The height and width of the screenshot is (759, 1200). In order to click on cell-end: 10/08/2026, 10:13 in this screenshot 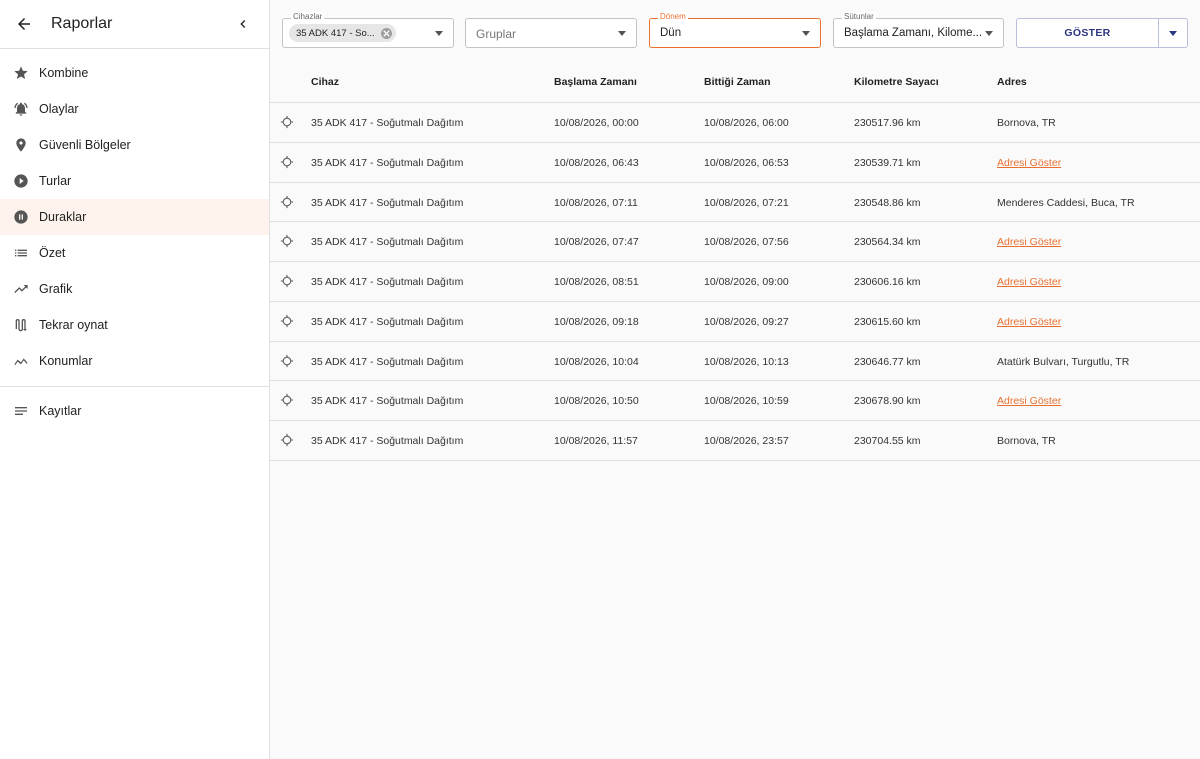, I will do `click(746, 361)`.